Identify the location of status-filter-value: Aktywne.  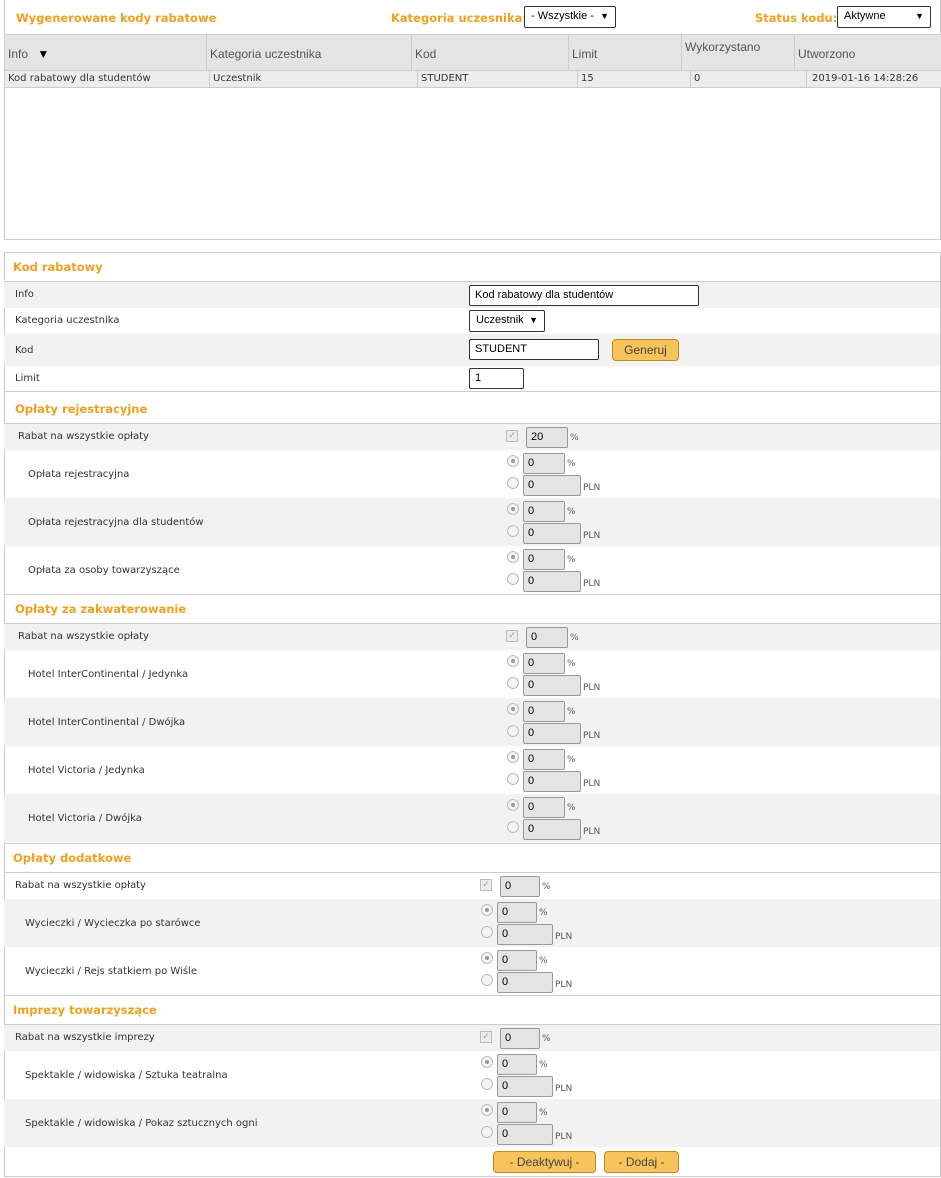
(865, 16).